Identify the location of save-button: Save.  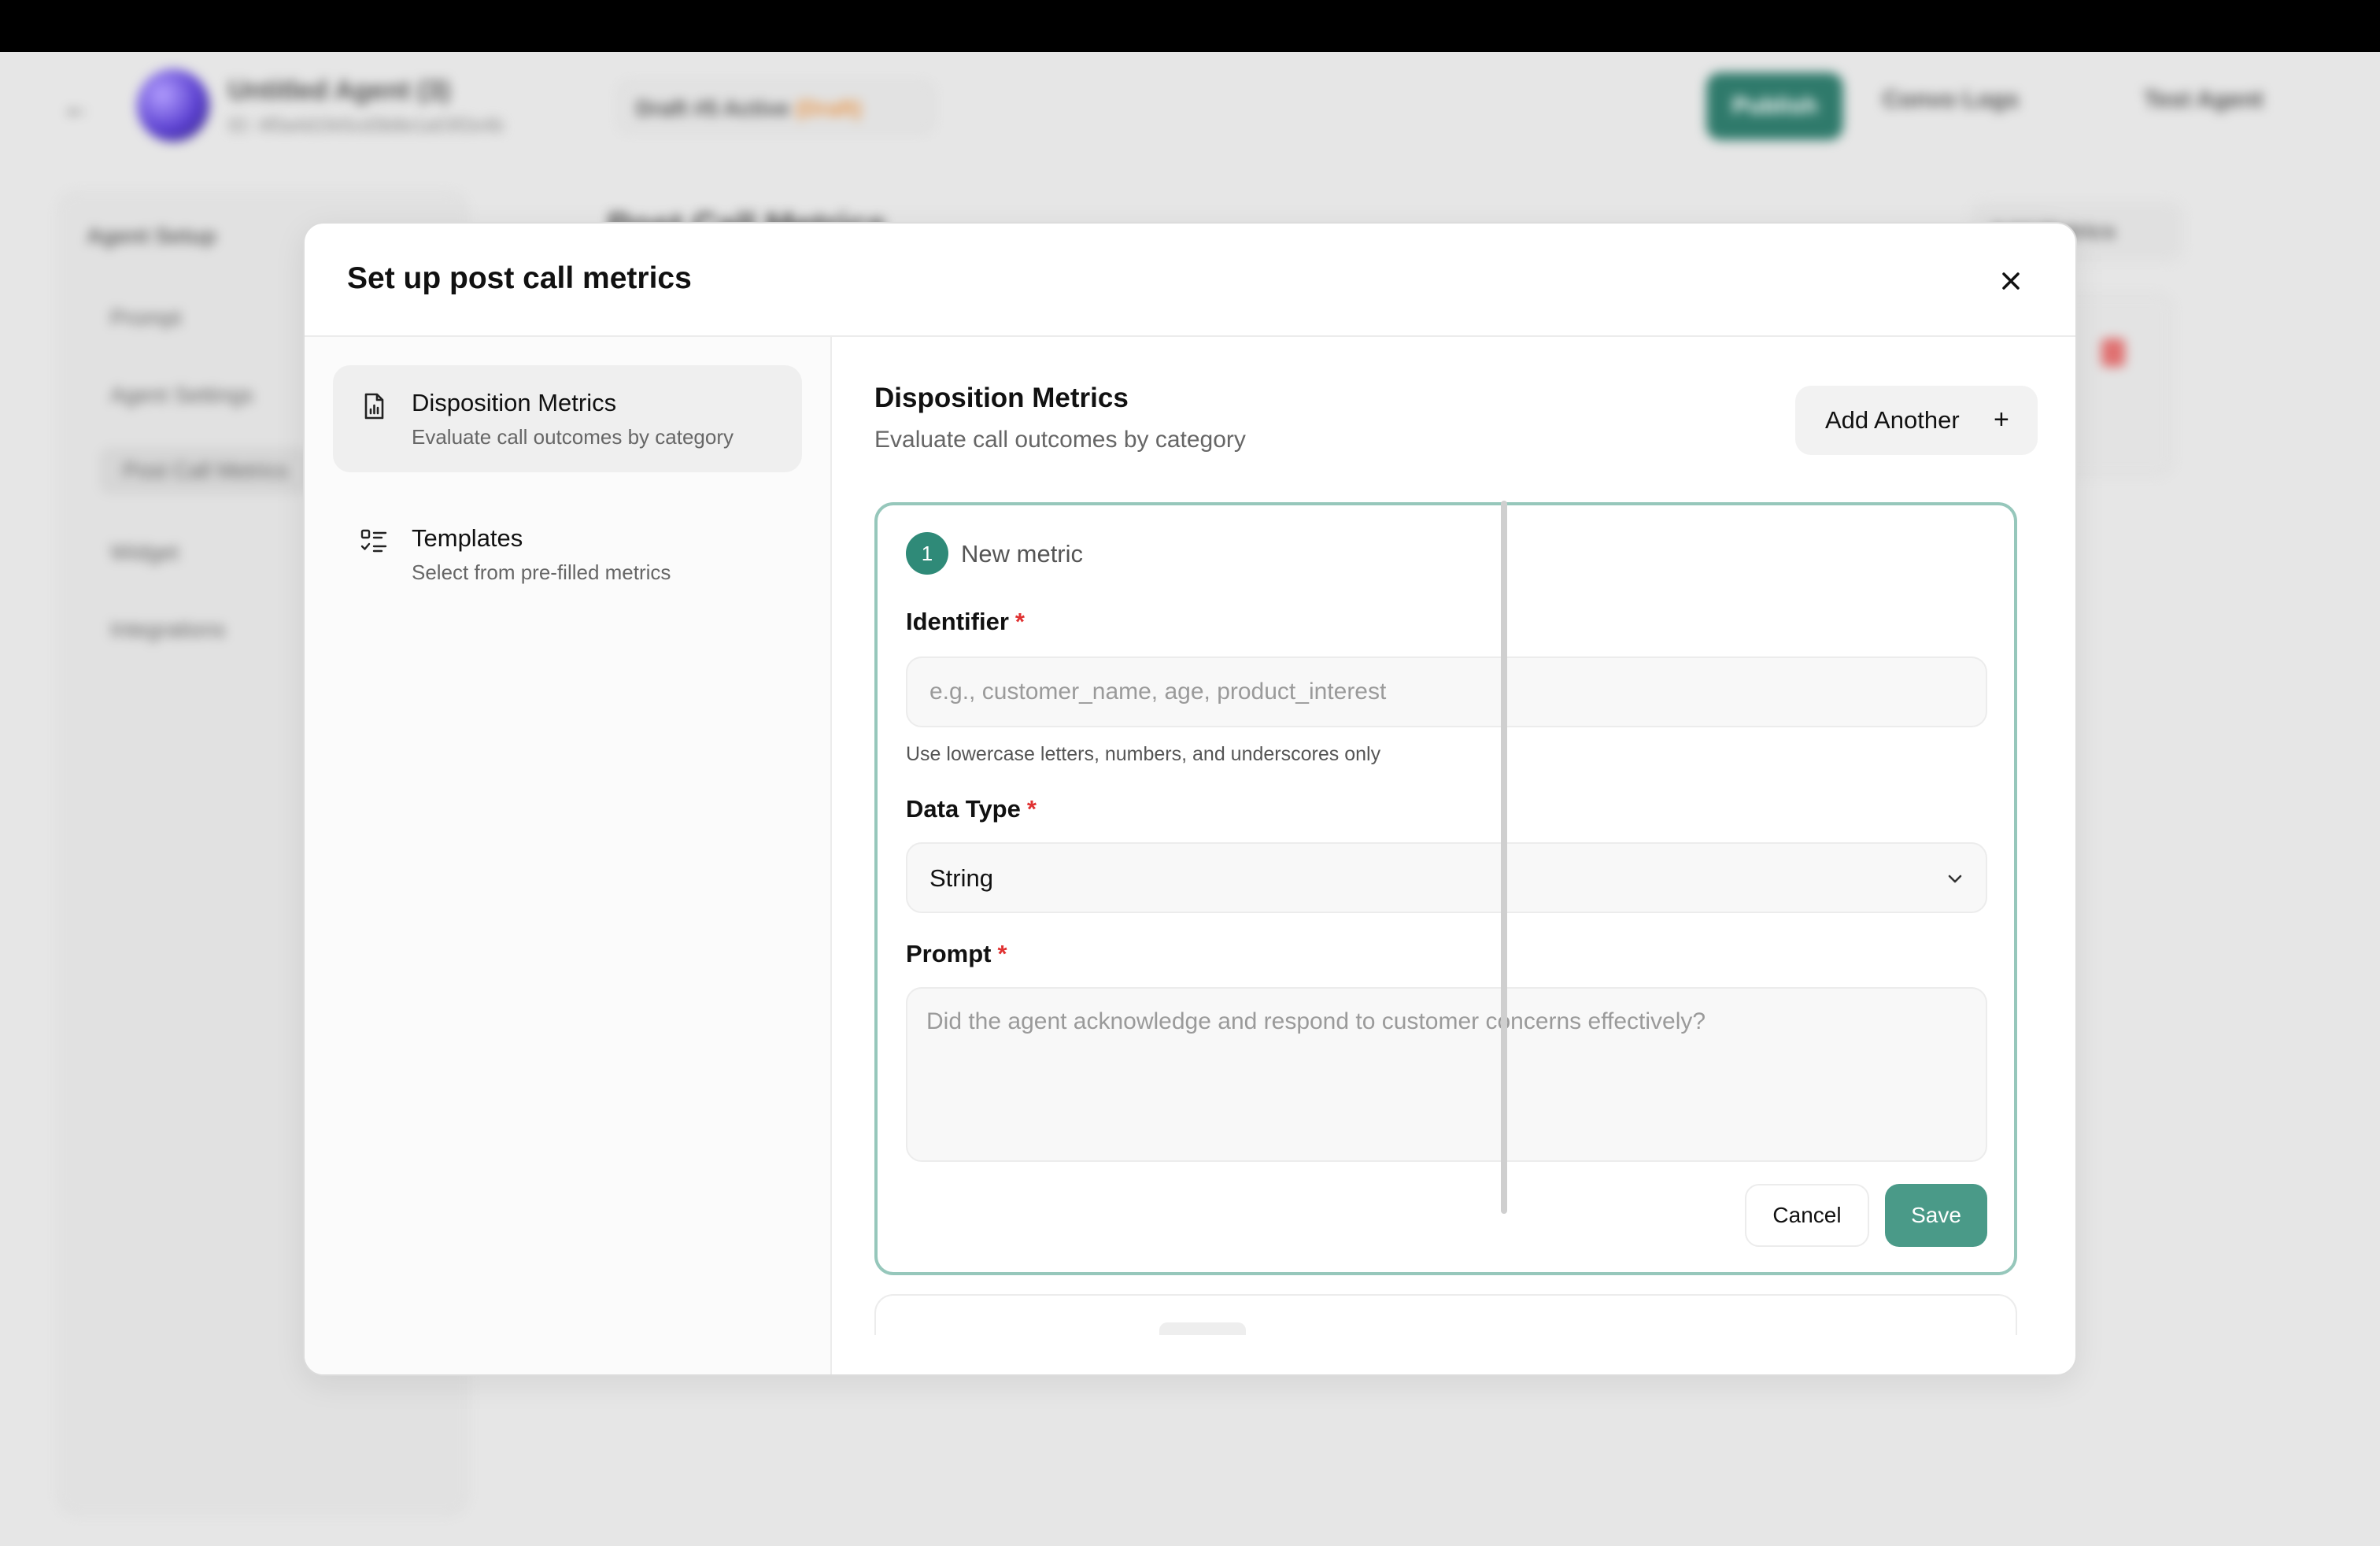
(1936, 1216).